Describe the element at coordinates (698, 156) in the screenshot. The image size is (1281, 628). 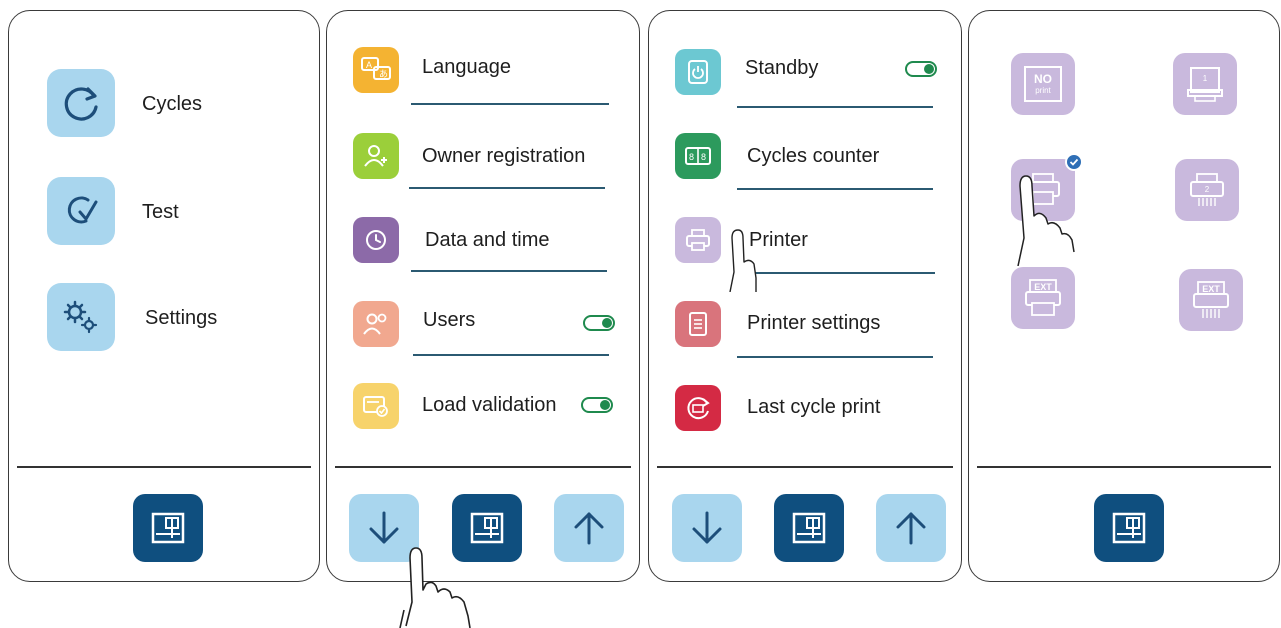
I see `counter-icon: 8 8` at that location.